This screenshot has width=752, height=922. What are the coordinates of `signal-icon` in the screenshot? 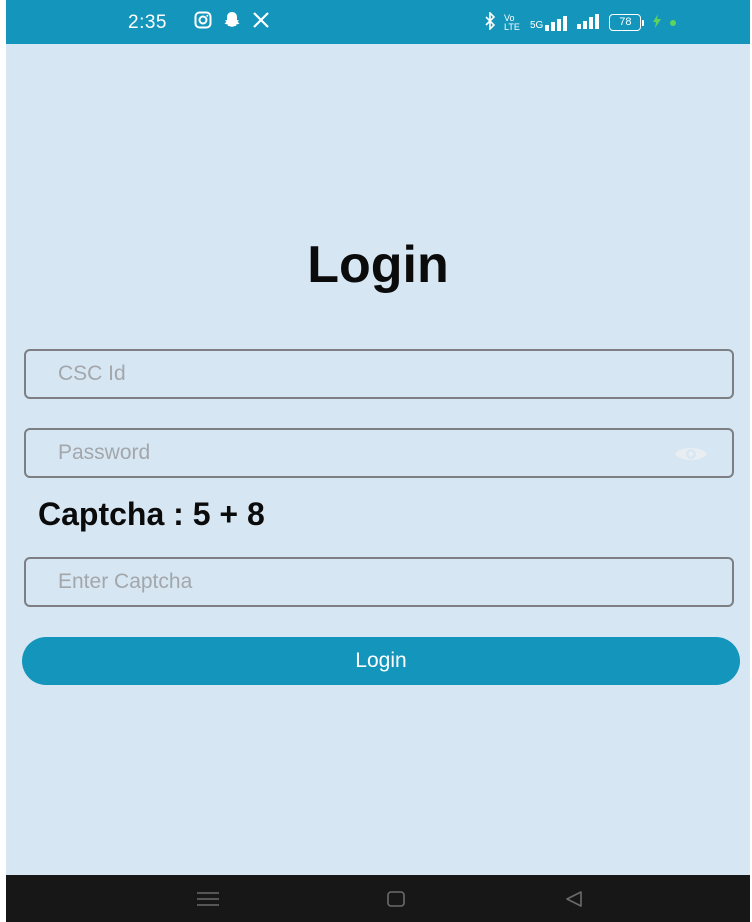 It's located at (589, 22).